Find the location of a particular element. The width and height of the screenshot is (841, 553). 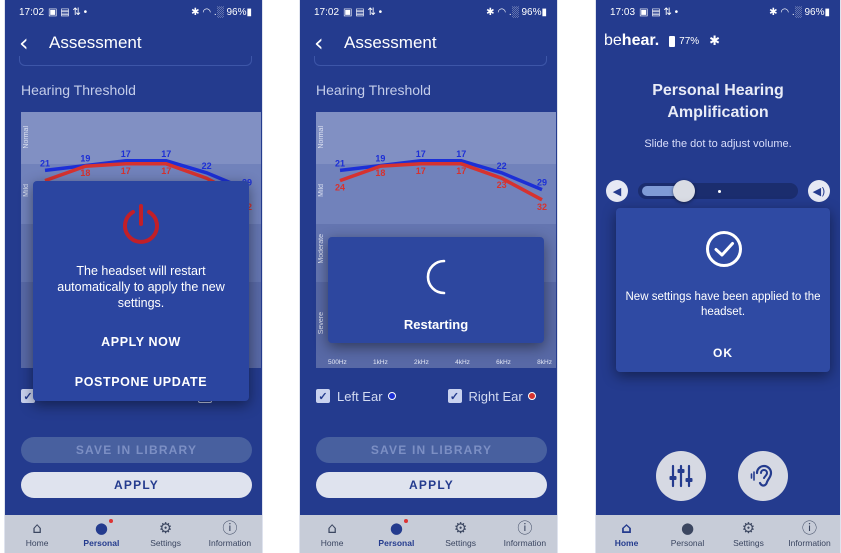

apply-now-button: APPLY NOW is located at coordinates (141, 342).